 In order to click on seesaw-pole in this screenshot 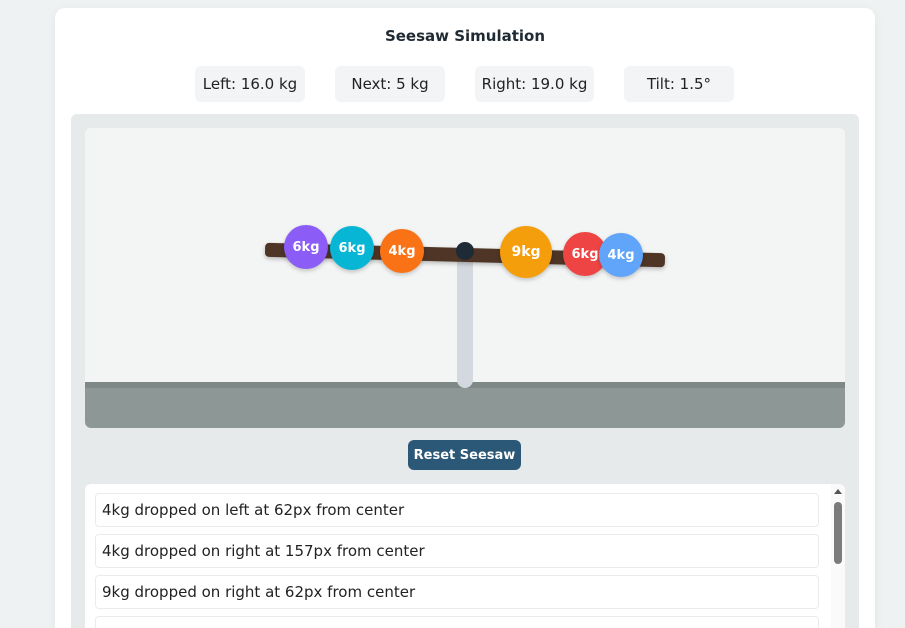, I will do `click(465, 319)`.